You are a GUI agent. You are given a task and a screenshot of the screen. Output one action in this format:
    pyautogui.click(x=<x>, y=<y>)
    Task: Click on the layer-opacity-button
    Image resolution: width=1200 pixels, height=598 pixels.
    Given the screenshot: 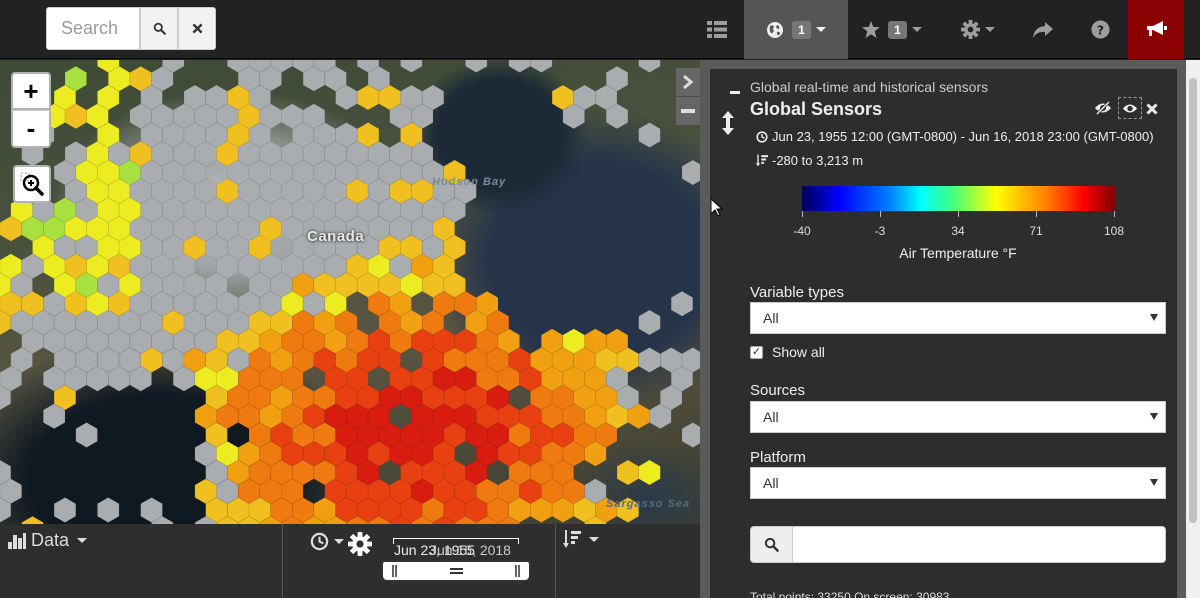 What is the action you would take?
    pyautogui.click(x=1130, y=108)
    